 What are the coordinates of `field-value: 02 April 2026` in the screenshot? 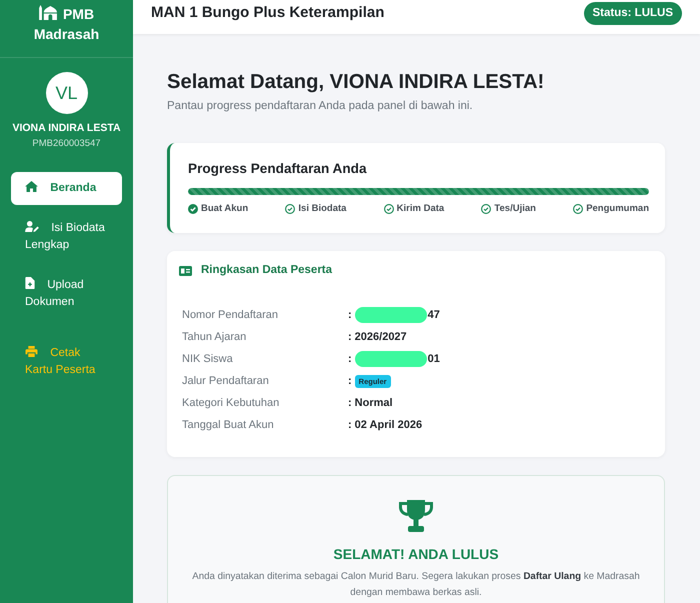 It's located at (388, 425).